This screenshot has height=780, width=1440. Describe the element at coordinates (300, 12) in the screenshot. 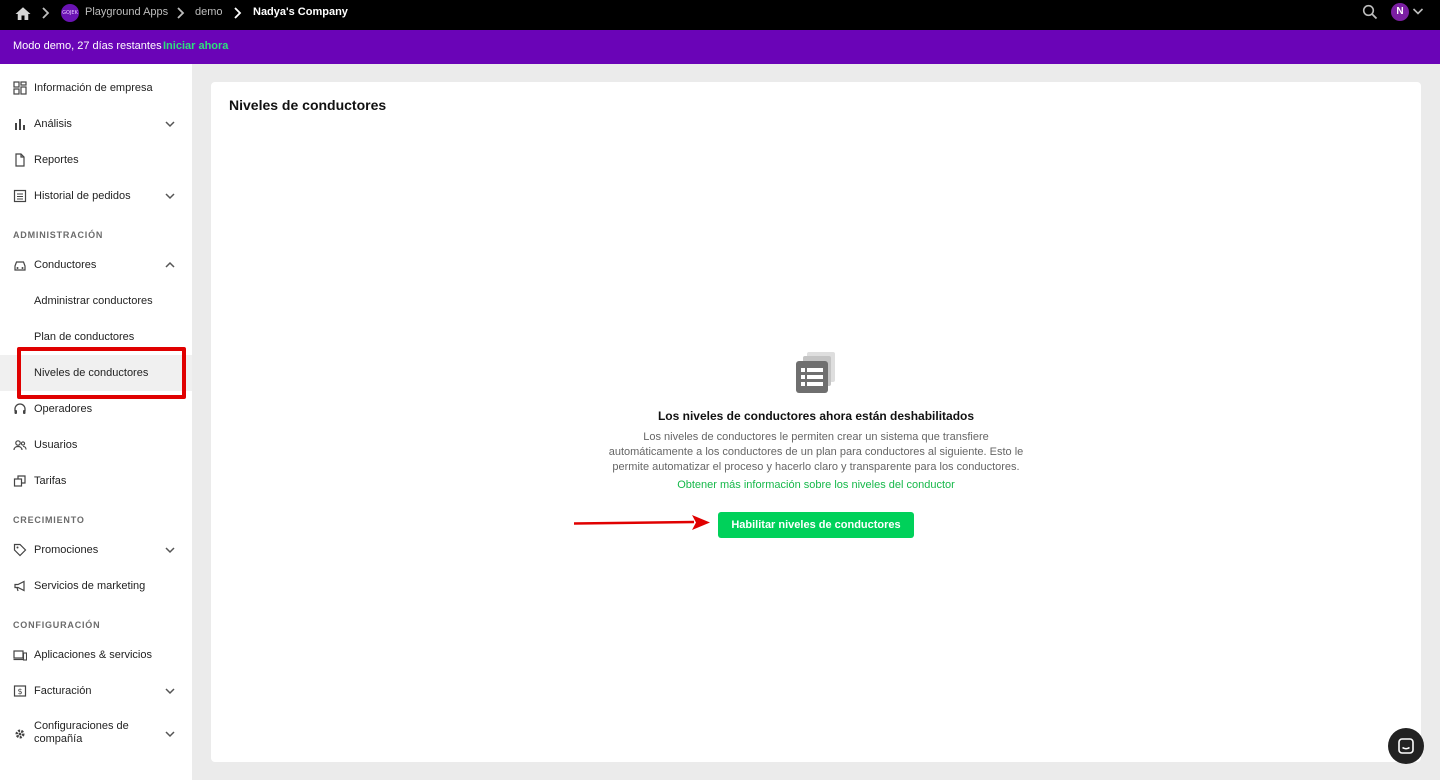

I see `breadcrumb-company: Nadya's Company` at that location.